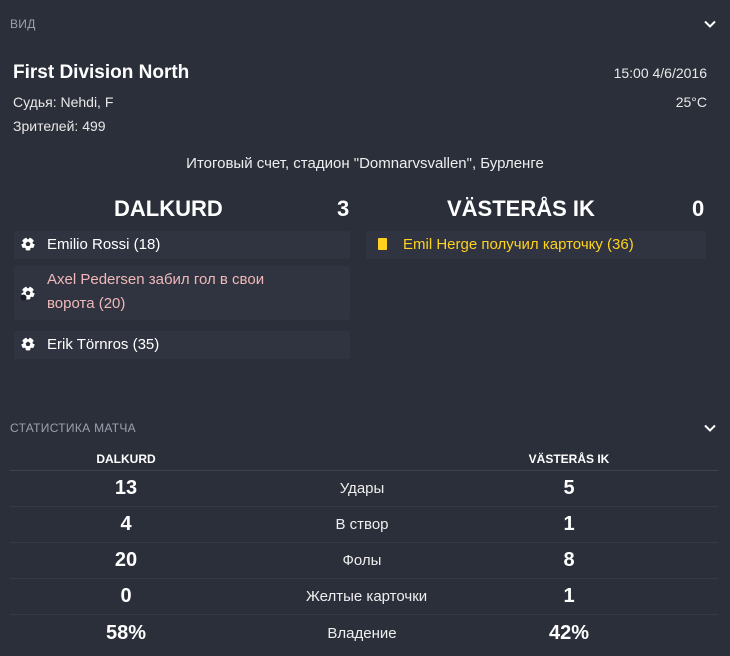  I want to click on stat-label: Владение, so click(362, 633).